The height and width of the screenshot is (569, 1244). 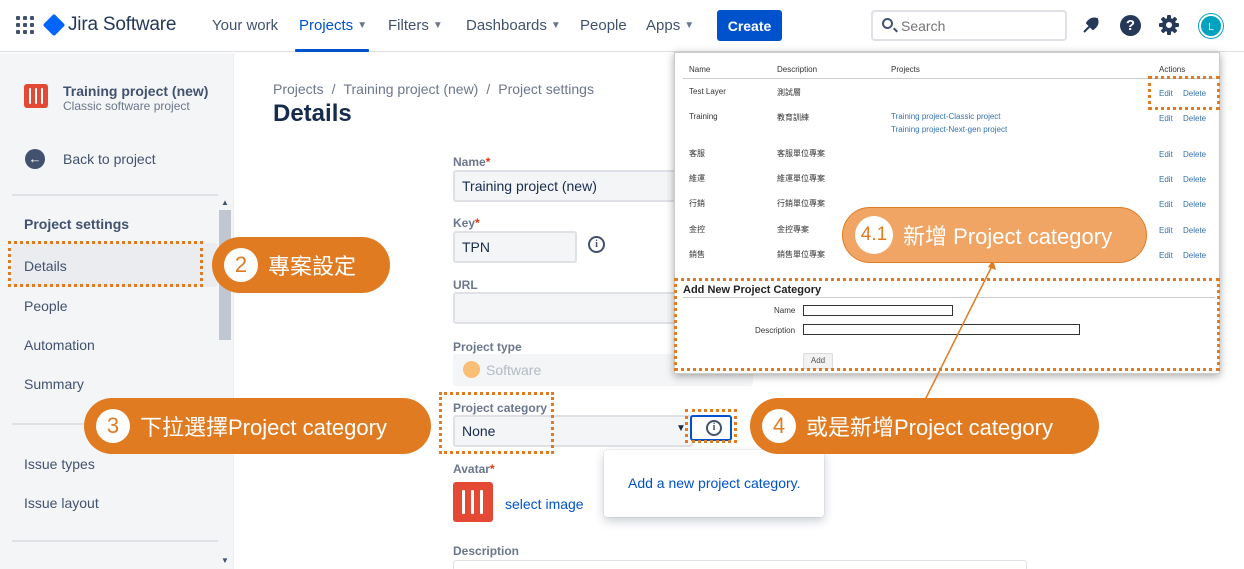 What do you see at coordinates (109, 159) in the screenshot?
I see `back-to-project-link: Back to project` at bounding box center [109, 159].